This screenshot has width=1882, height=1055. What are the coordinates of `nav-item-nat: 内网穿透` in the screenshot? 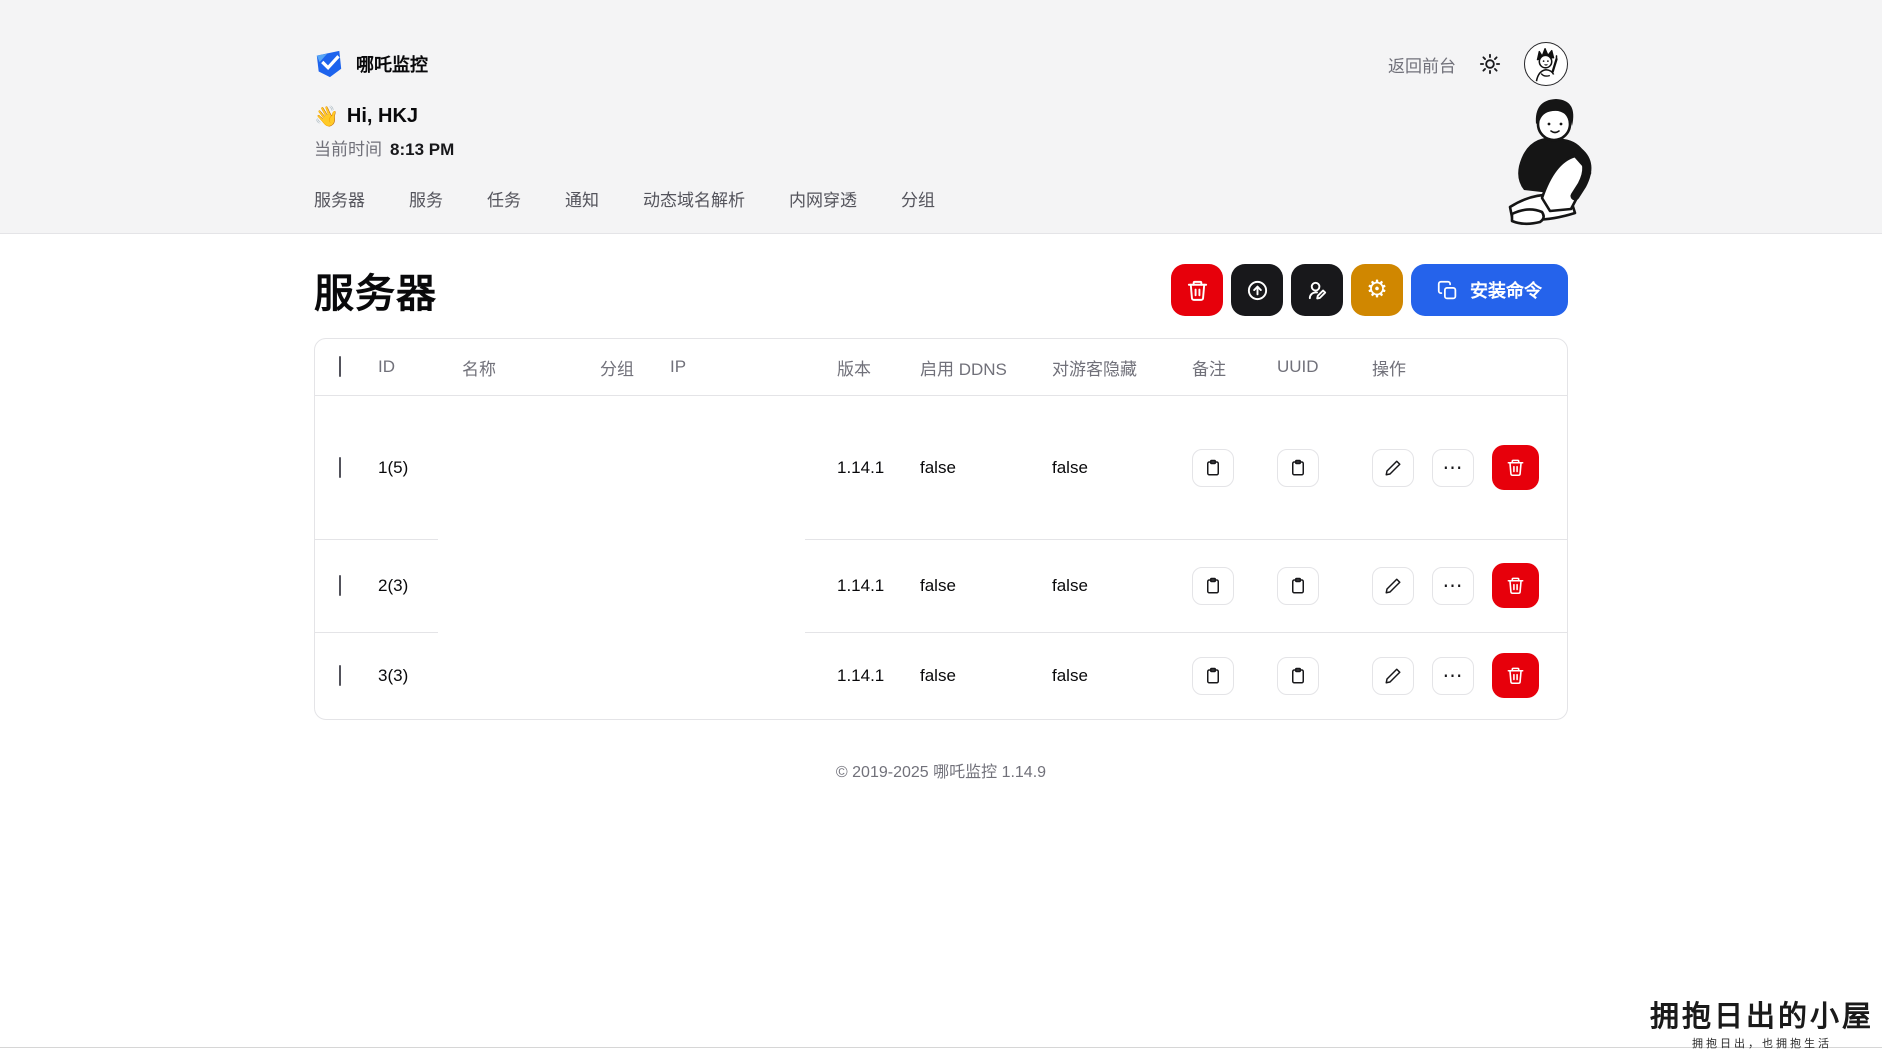 It's located at (823, 198).